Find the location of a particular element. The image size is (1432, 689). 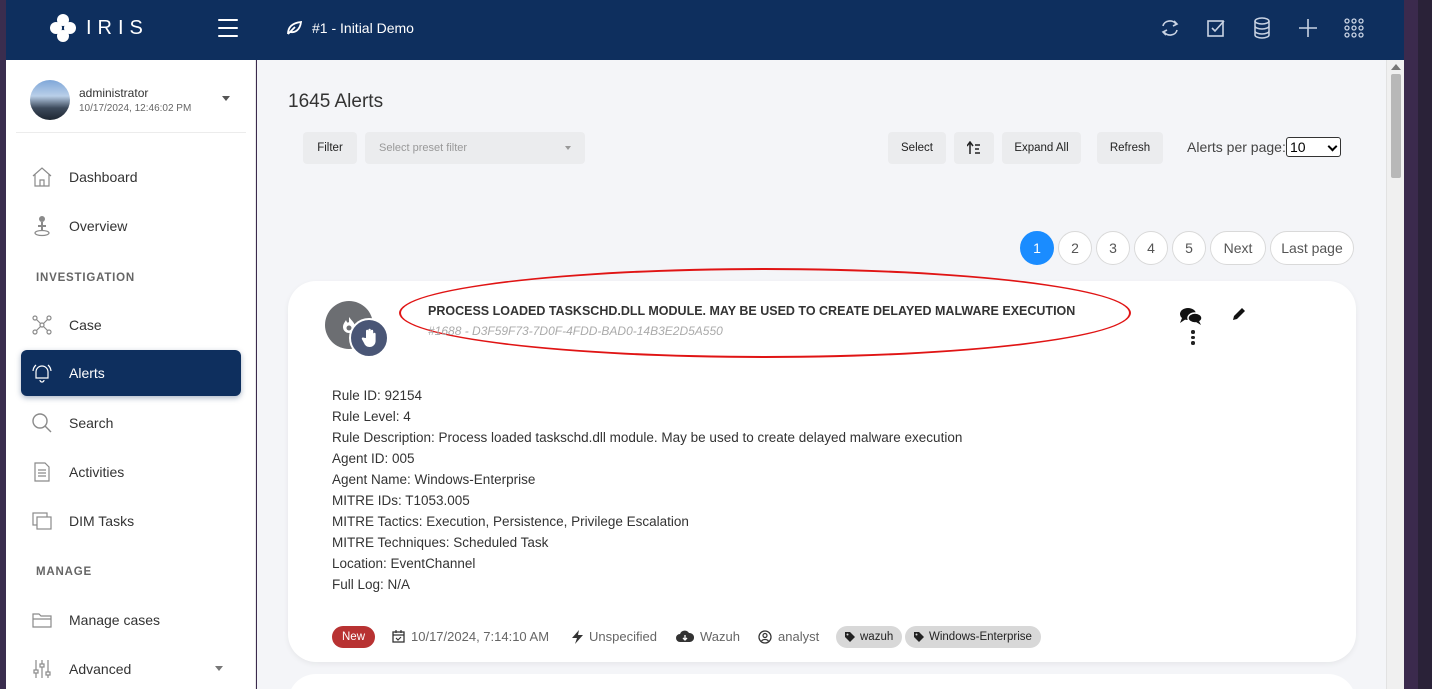

status-badge: New is located at coordinates (354, 637).